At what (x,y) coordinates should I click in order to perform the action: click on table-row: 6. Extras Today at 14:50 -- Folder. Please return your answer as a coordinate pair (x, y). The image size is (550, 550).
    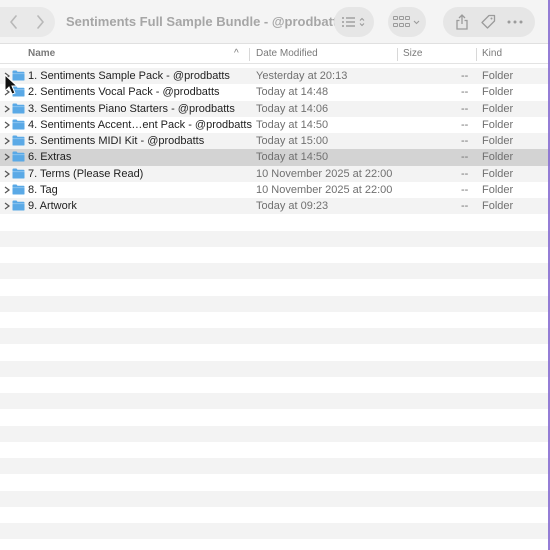
    Looking at the image, I should click on (275, 157).